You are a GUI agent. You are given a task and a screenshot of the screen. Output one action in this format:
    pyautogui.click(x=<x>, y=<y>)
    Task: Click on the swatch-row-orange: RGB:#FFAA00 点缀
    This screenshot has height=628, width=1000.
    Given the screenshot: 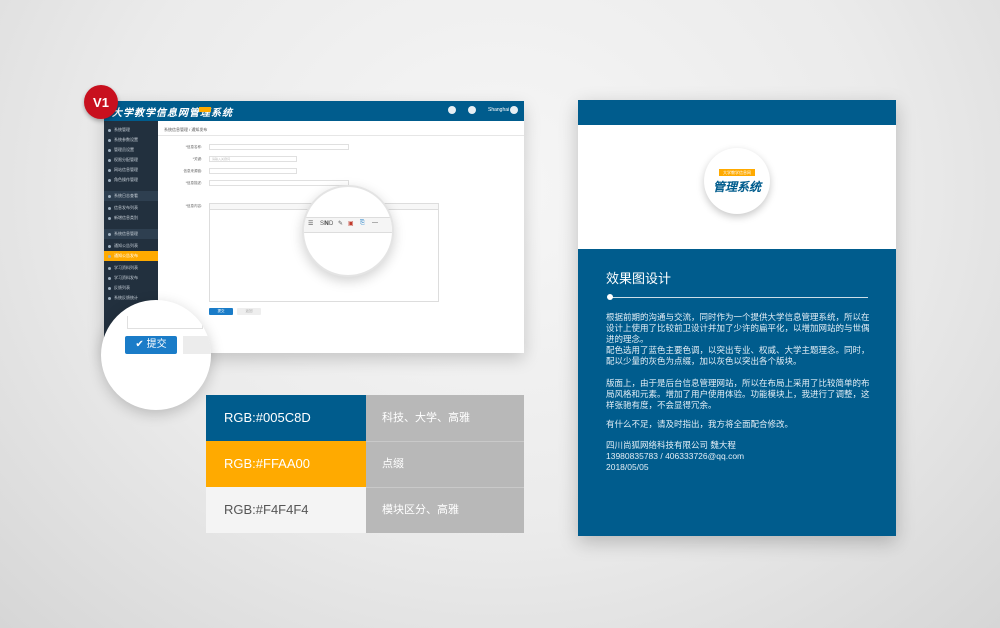 What is the action you would take?
    pyautogui.click(x=365, y=464)
    